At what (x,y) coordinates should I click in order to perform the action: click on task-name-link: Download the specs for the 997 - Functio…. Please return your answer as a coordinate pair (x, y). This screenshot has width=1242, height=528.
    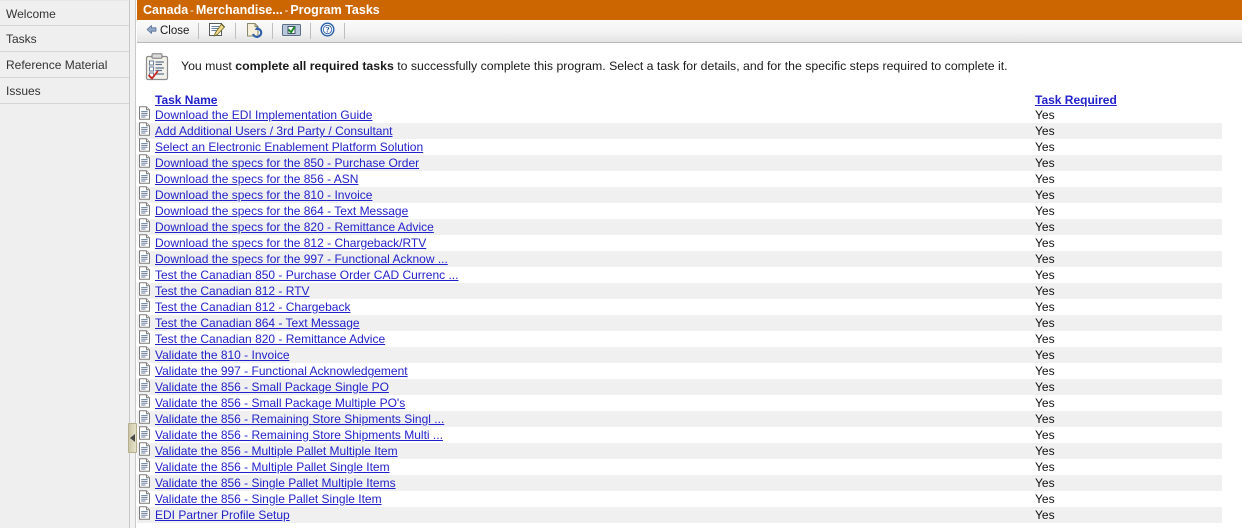
    Looking at the image, I should click on (301, 259).